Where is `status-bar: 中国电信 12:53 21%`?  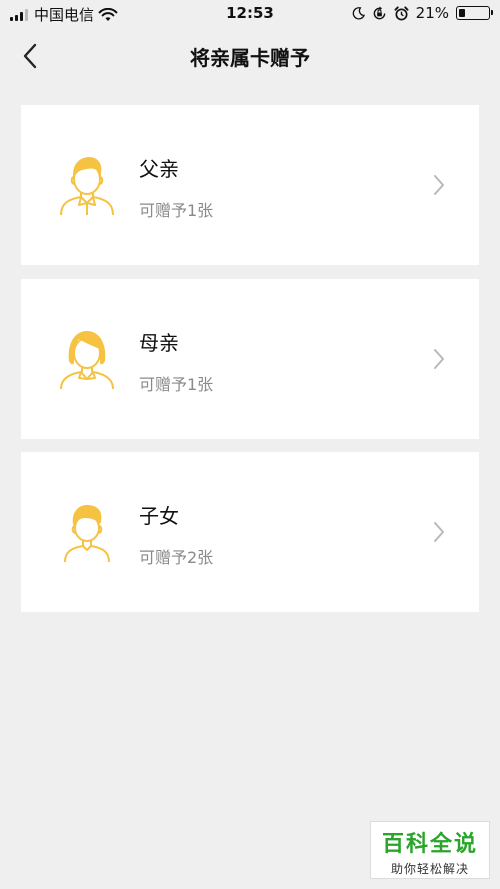 status-bar: 中国电信 12:53 21% is located at coordinates (250, 14).